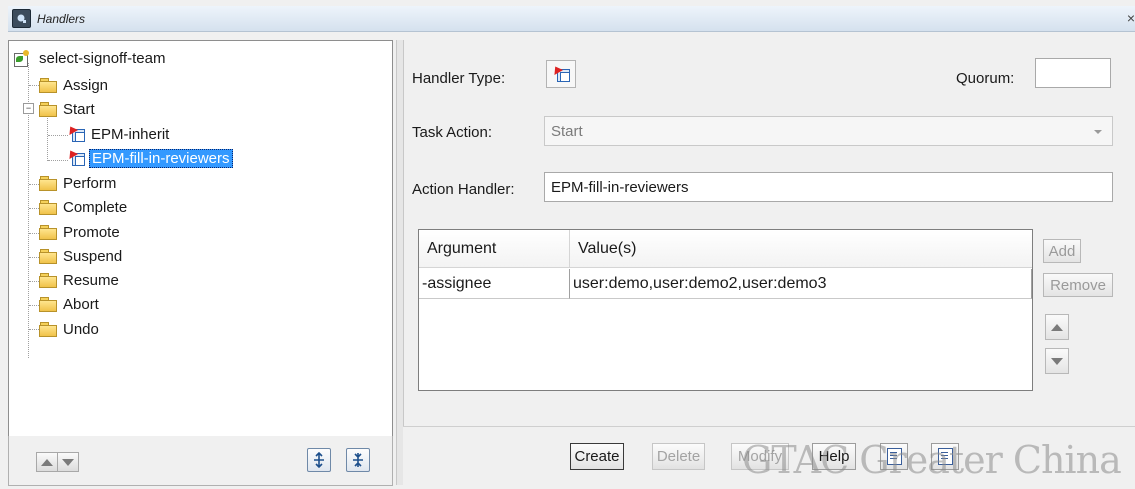 The height and width of the screenshot is (489, 1135). Describe the element at coordinates (760, 456) in the screenshot. I see `modify-button: Modify` at that location.